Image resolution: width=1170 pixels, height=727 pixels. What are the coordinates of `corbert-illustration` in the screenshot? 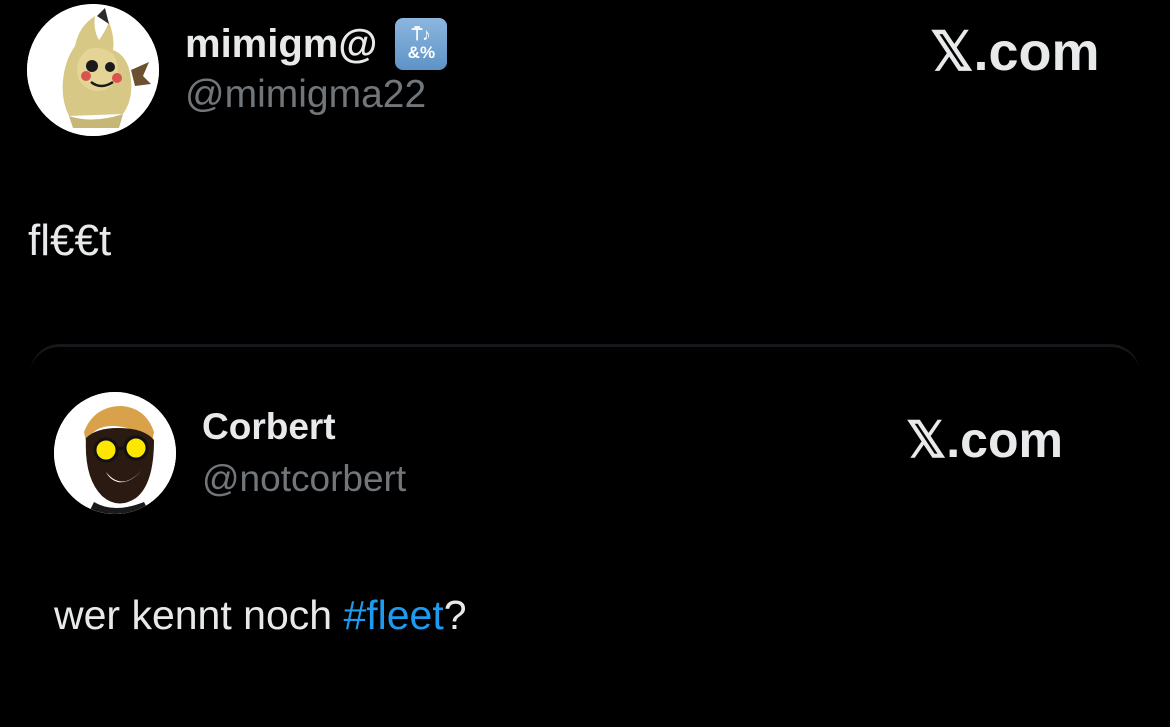 It's located at (115, 453).